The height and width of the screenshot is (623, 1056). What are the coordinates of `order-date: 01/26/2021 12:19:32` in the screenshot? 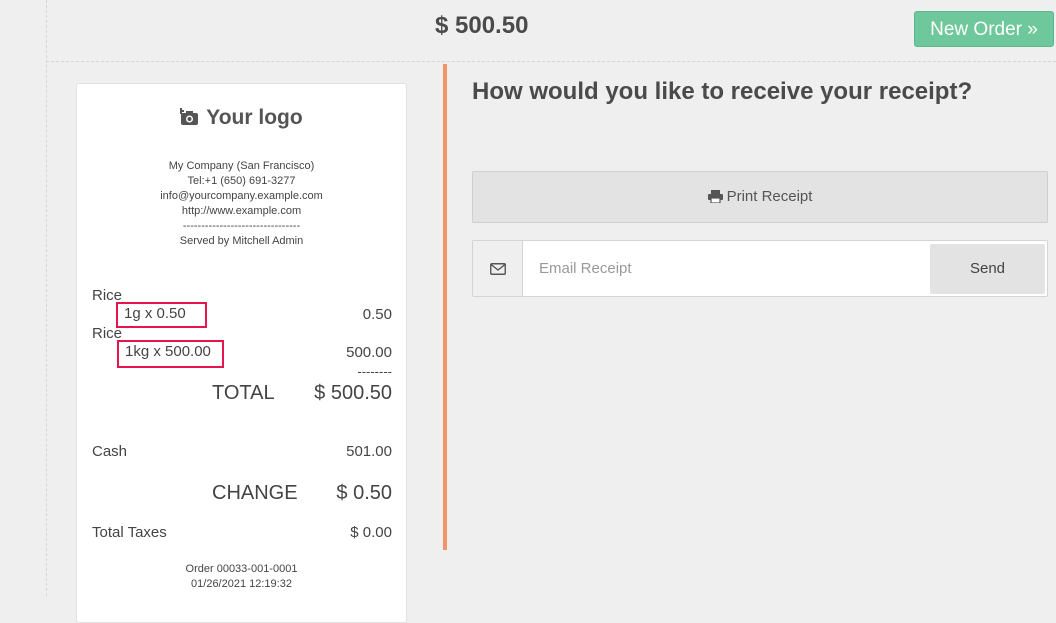 It's located at (241, 584).